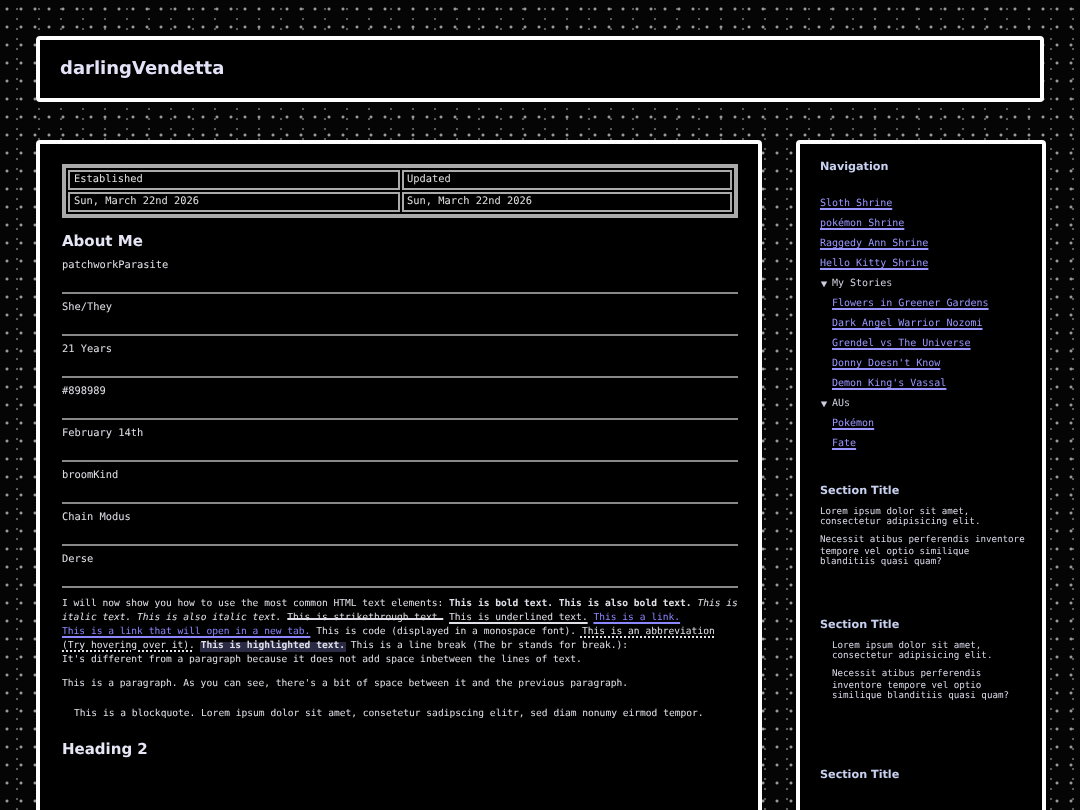 This screenshot has height=810, width=1080. Describe the element at coordinates (142, 69) in the screenshot. I see `site-title: darlingVendetta` at that location.